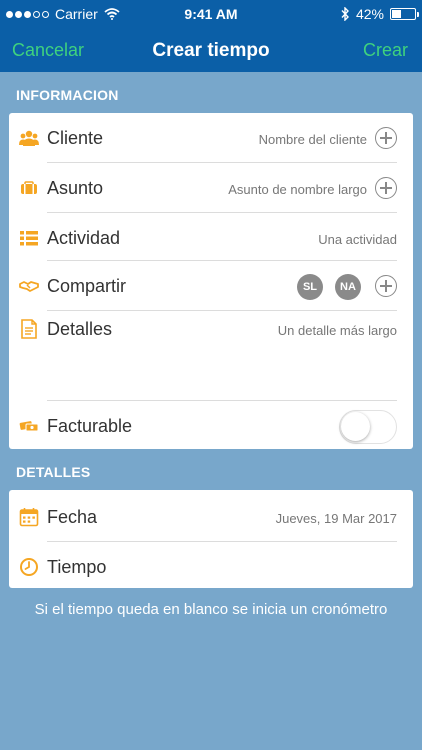 The image size is (422, 750). I want to click on facturable-toggle, so click(368, 427).